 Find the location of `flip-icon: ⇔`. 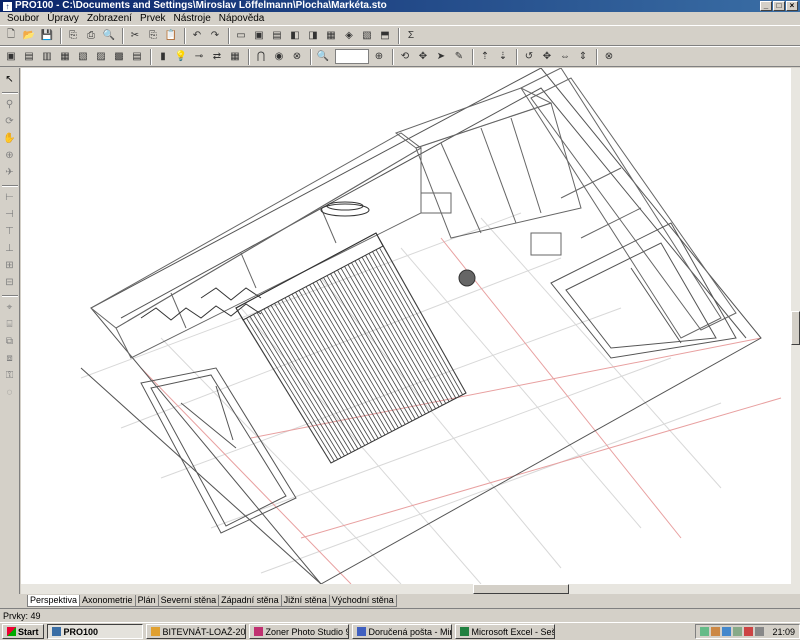

flip-icon: ⇔ is located at coordinates (565, 57).